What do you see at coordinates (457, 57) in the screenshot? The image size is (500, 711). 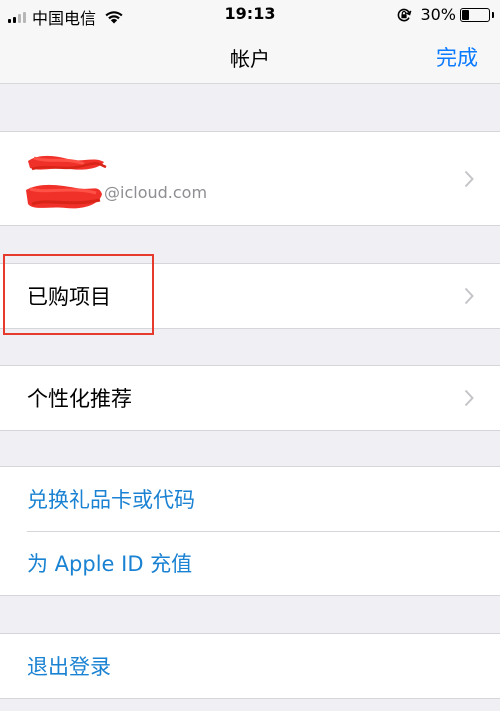 I see `done-button: 完成` at bounding box center [457, 57].